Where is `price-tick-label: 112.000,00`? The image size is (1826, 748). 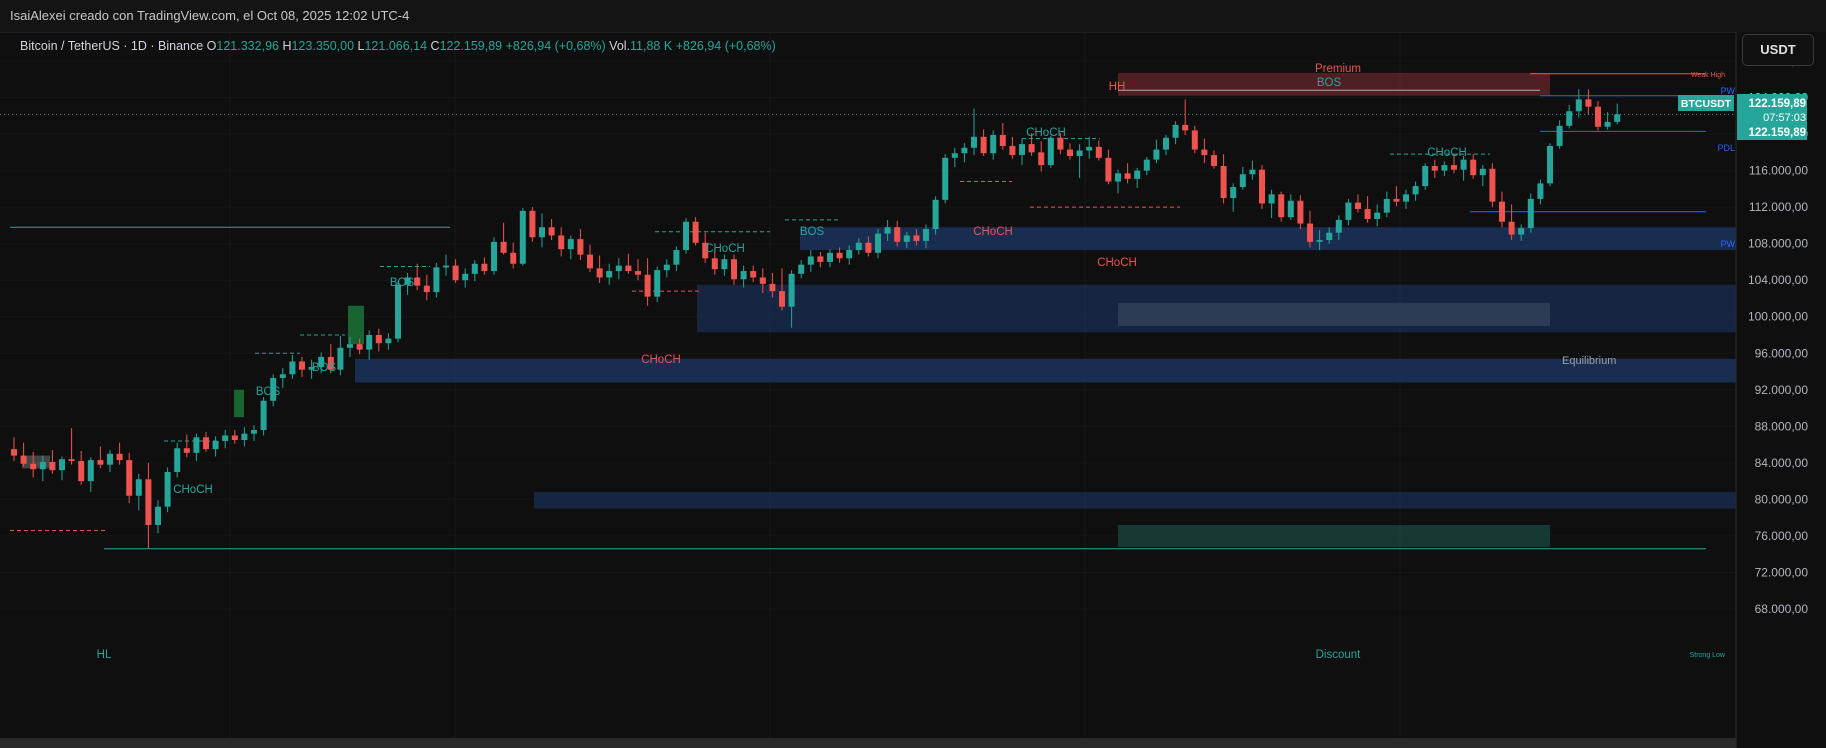
price-tick-label: 112.000,00 is located at coordinates (1778, 207).